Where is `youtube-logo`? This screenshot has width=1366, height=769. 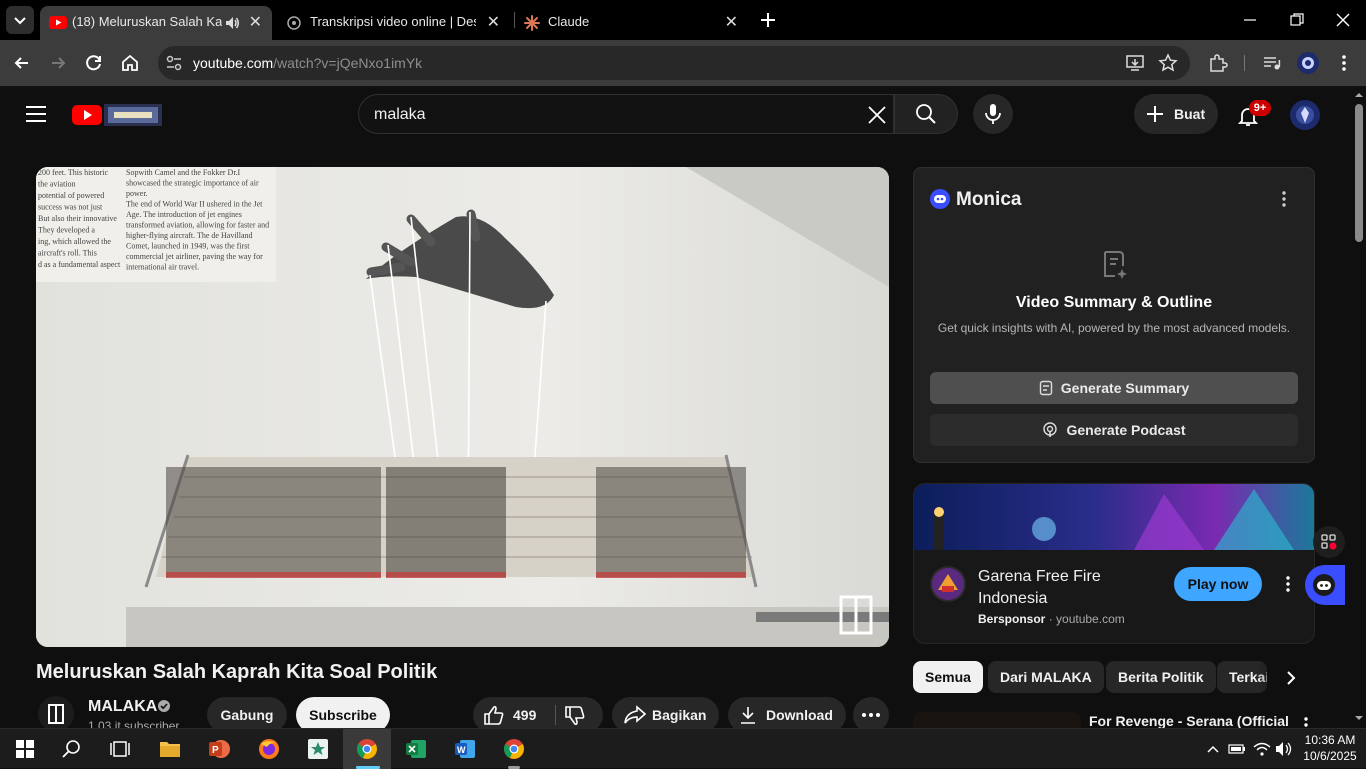
youtube-logo is located at coordinates (117, 115).